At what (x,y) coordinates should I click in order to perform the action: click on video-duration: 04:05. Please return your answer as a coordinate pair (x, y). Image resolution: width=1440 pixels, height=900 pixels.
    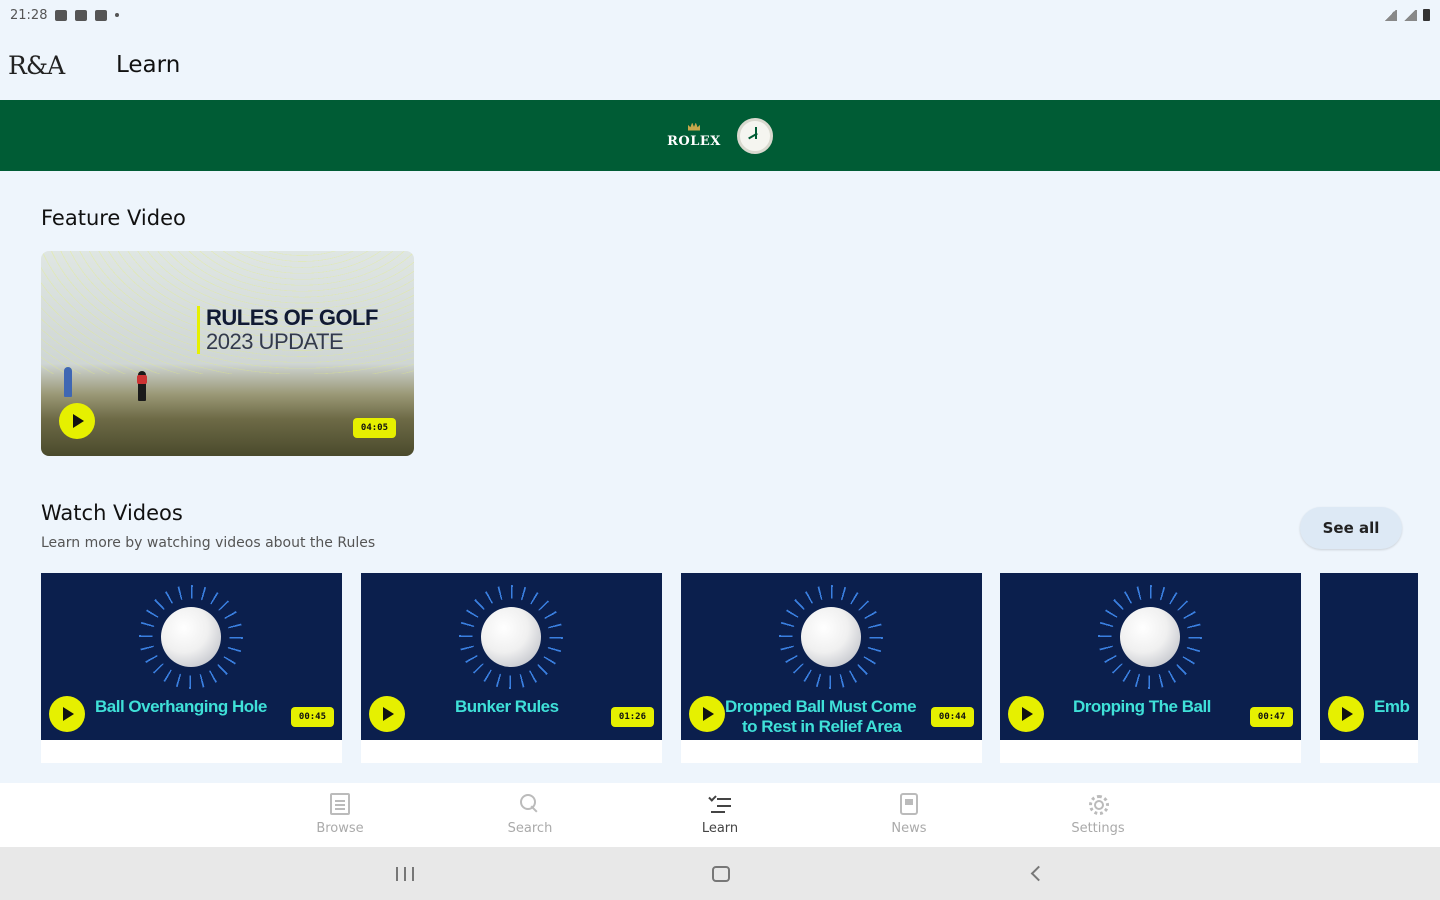
    Looking at the image, I should click on (374, 428).